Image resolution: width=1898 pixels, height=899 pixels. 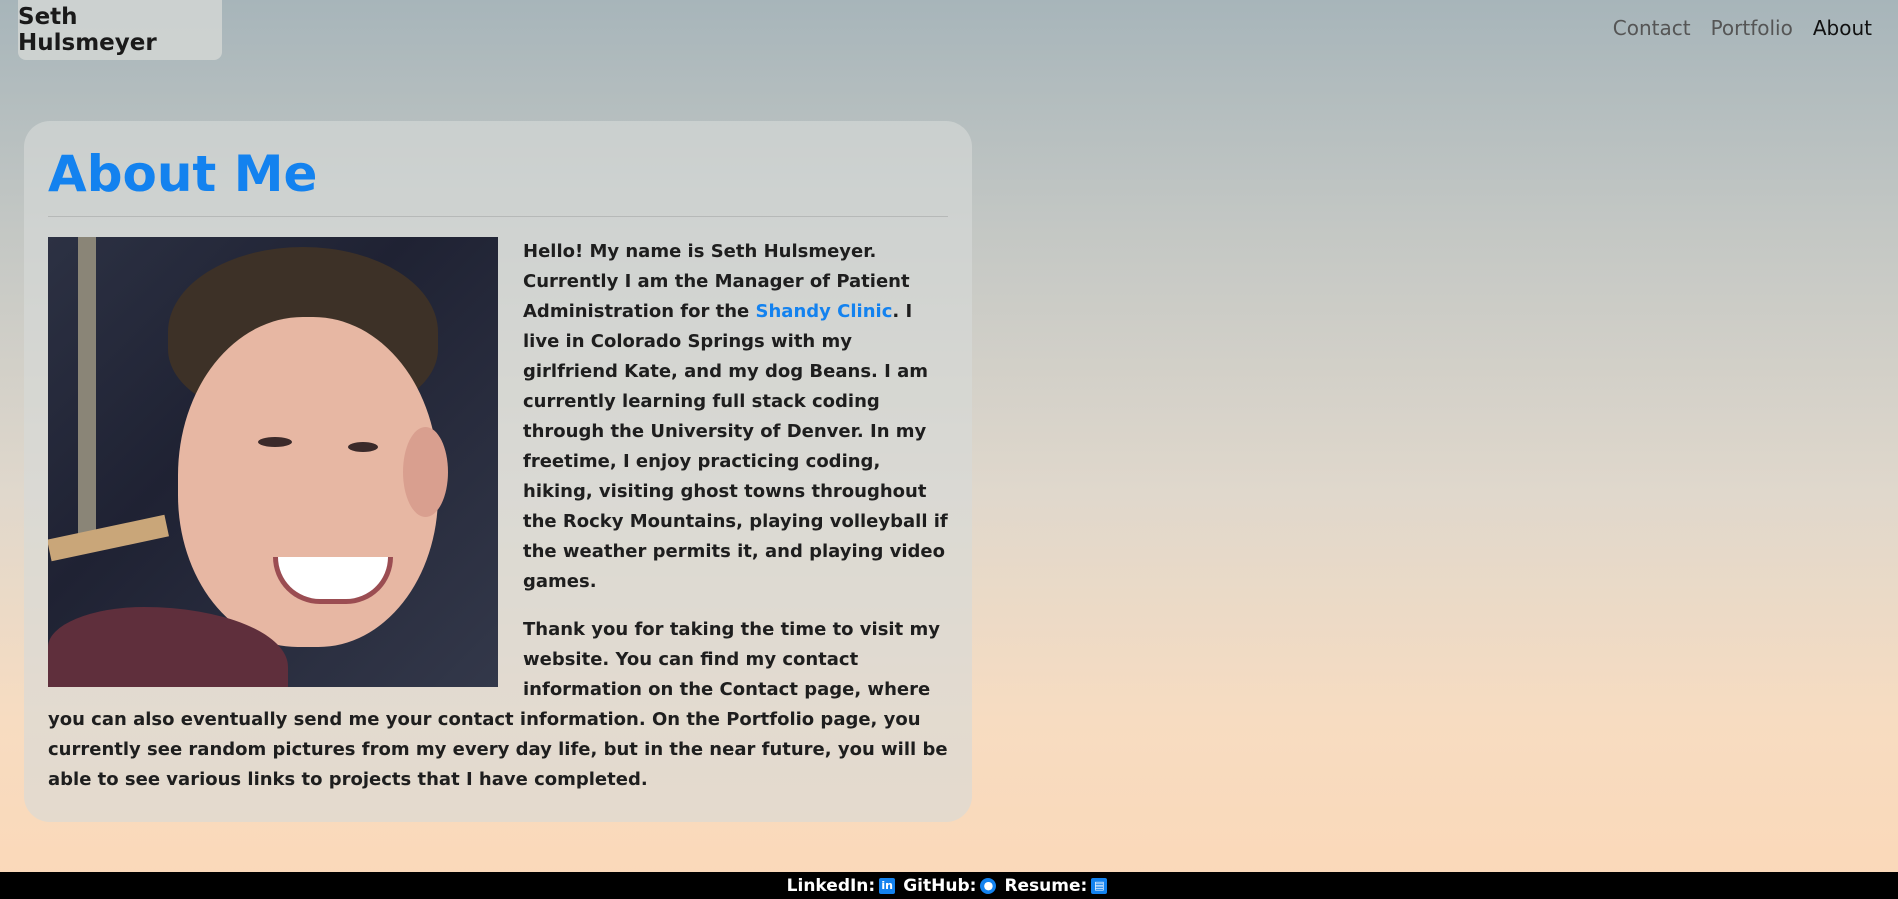 What do you see at coordinates (1652, 28) in the screenshot?
I see `nav-contact: Contact` at bounding box center [1652, 28].